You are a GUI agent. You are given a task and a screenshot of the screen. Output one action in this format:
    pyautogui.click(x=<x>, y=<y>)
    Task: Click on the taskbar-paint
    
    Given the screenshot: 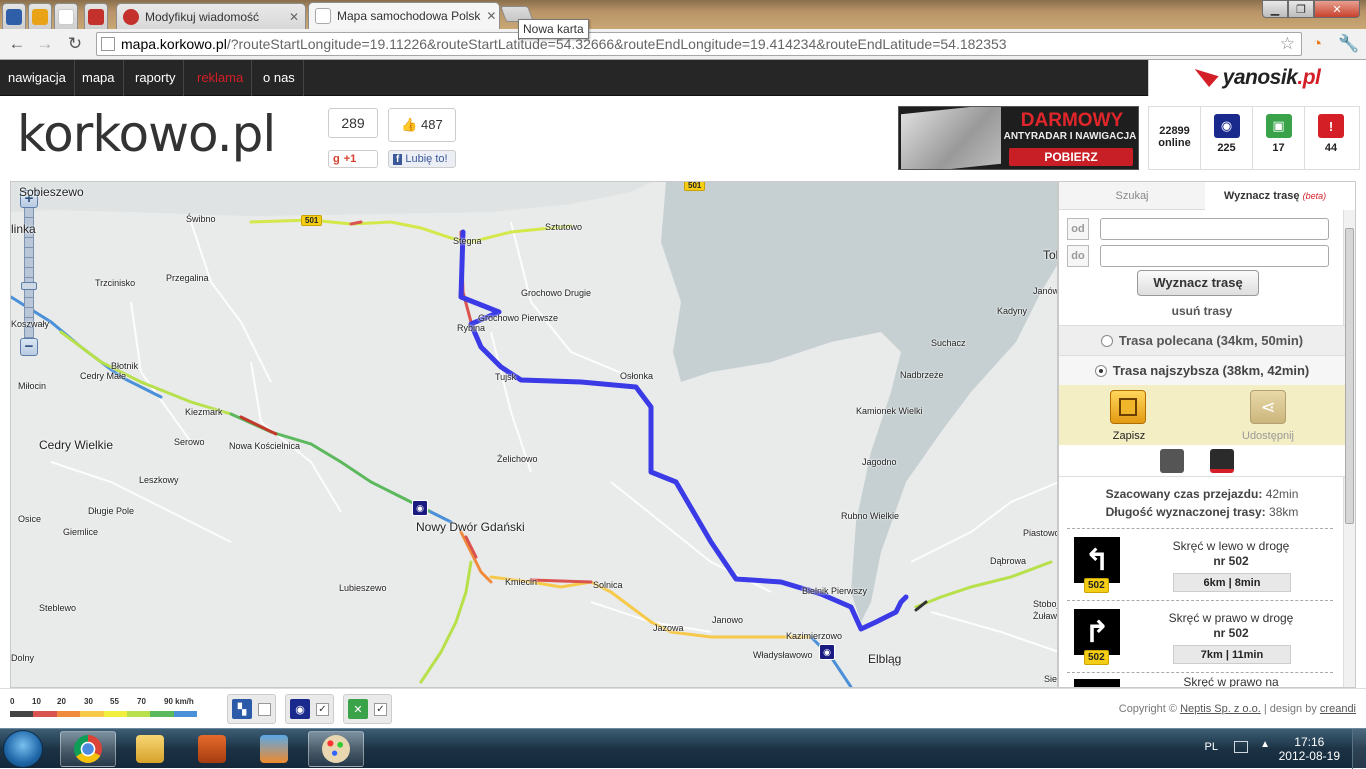 What is the action you would take?
    pyautogui.click(x=336, y=749)
    